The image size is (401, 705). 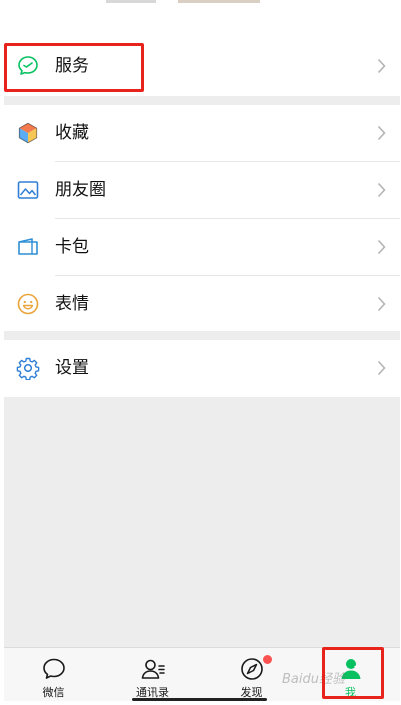 What do you see at coordinates (202, 247) in the screenshot?
I see `menu-item-card-wallet: 卡包` at bounding box center [202, 247].